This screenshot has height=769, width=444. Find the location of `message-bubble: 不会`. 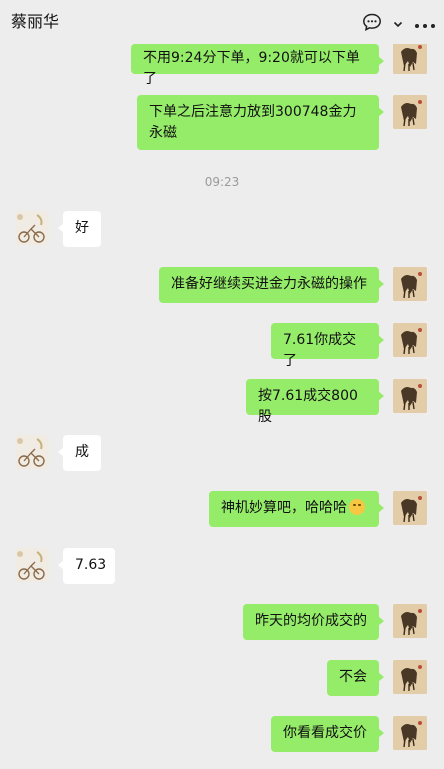

message-bubble: 不会 is located at coordinates (355, 678).